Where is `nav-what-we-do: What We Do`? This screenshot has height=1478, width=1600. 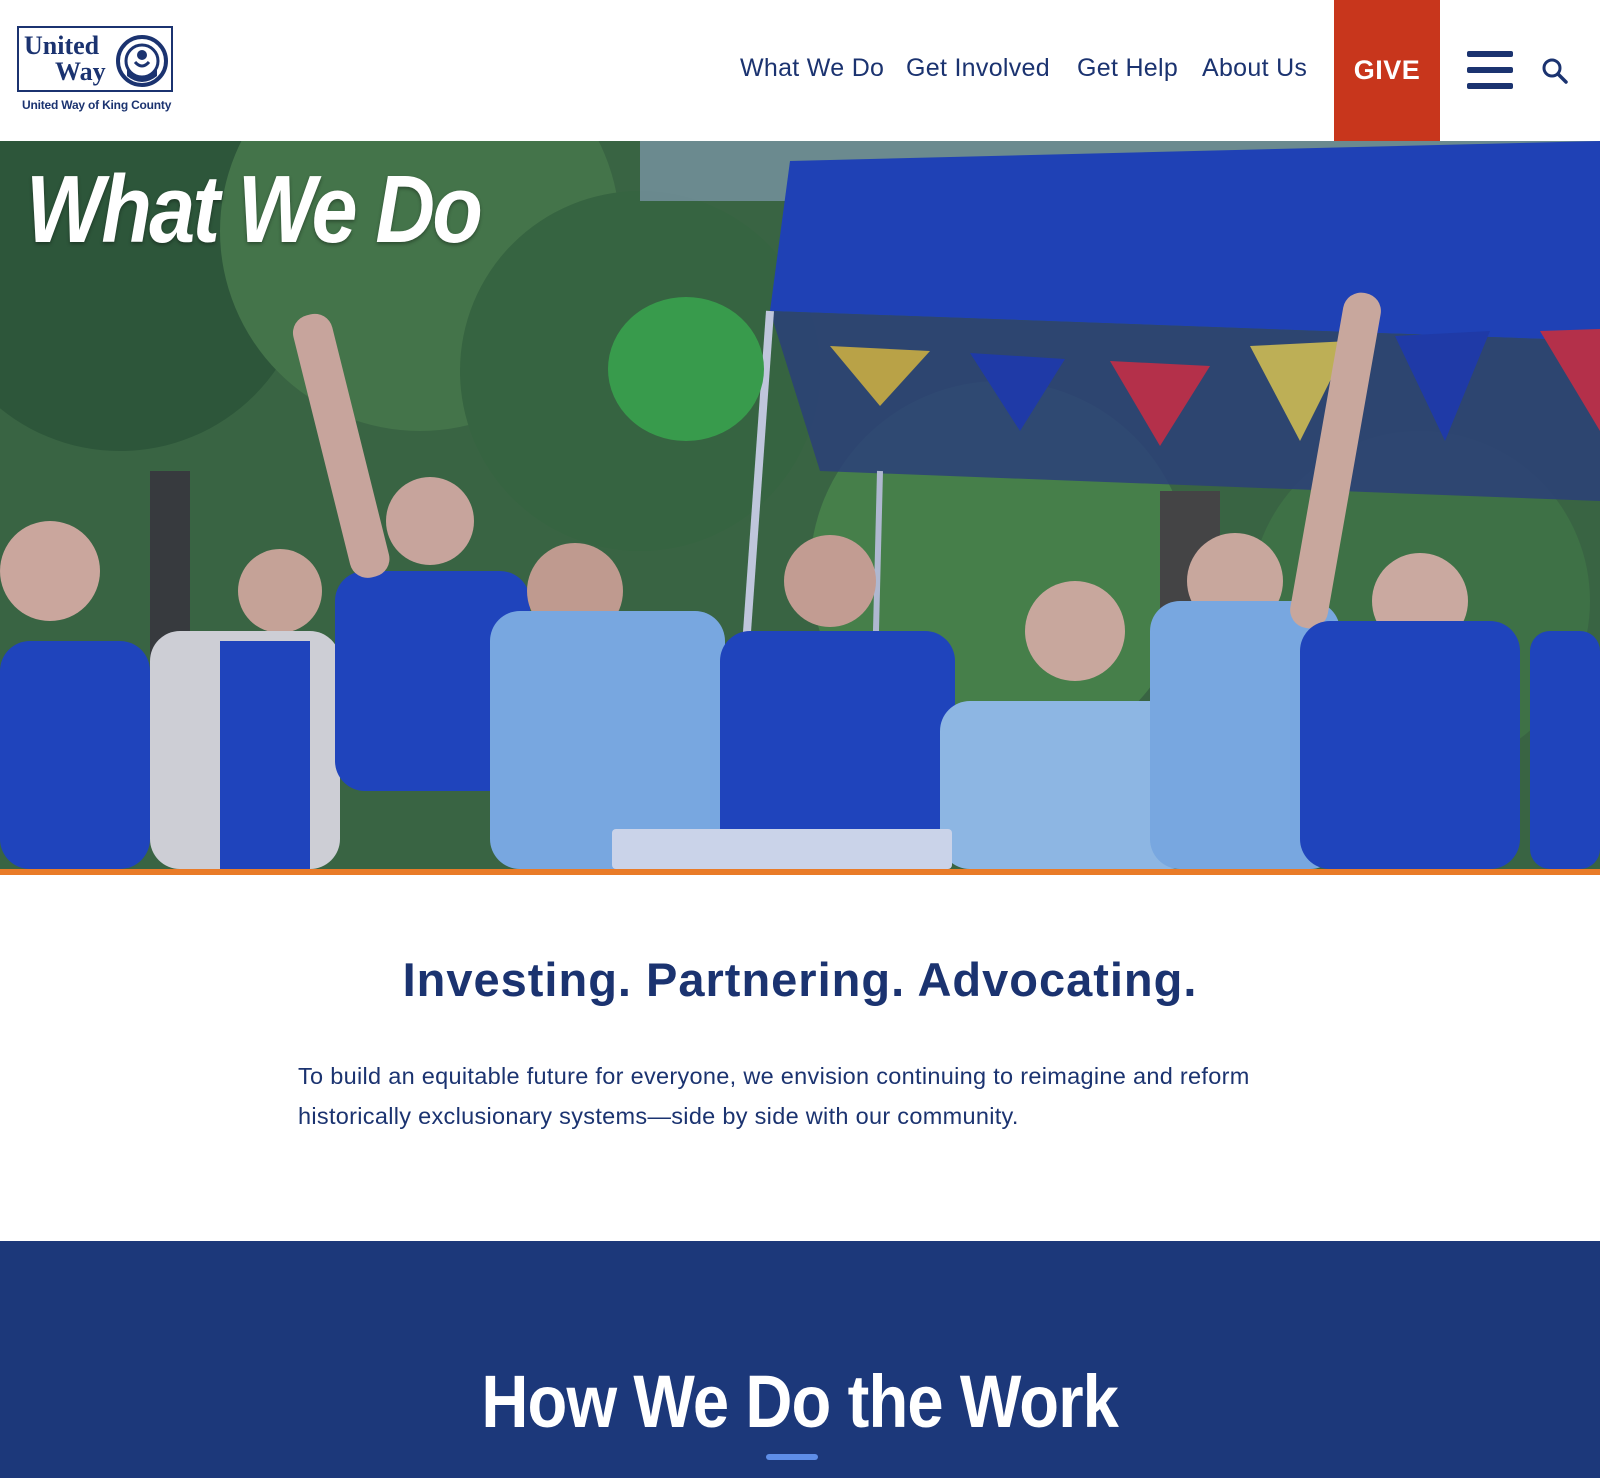
nav-what-we-do: What We Do is located at coordinates (812, 68).